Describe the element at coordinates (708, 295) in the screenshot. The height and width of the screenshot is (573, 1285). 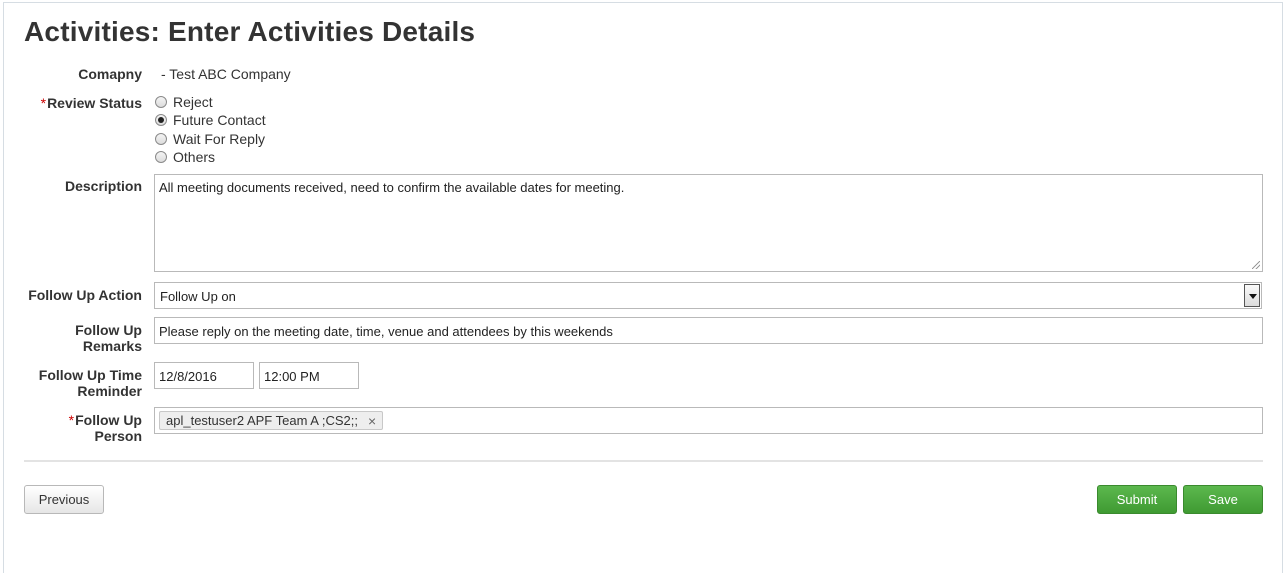
I see `follow-up-action-select: Follow Up on` at that location.